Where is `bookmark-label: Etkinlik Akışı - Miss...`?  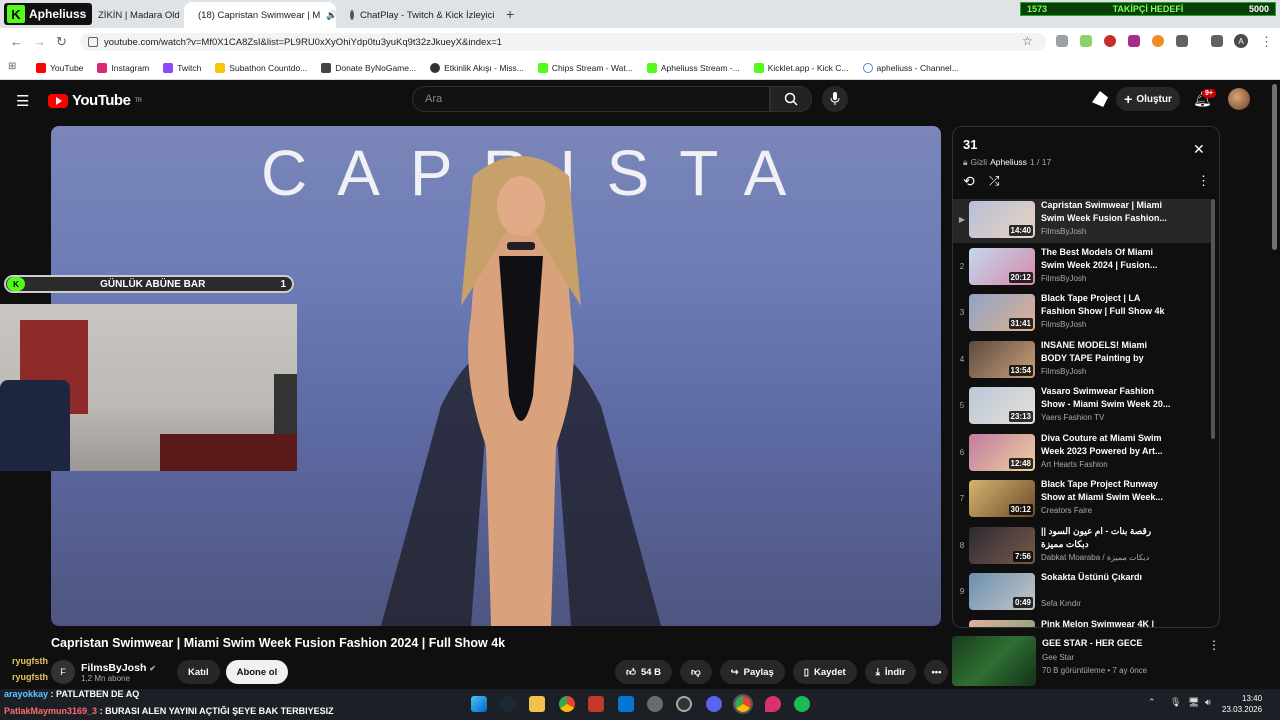
bookmark-label: Etkinlik Akışı - Miss... is located at coordinates (484, 67).